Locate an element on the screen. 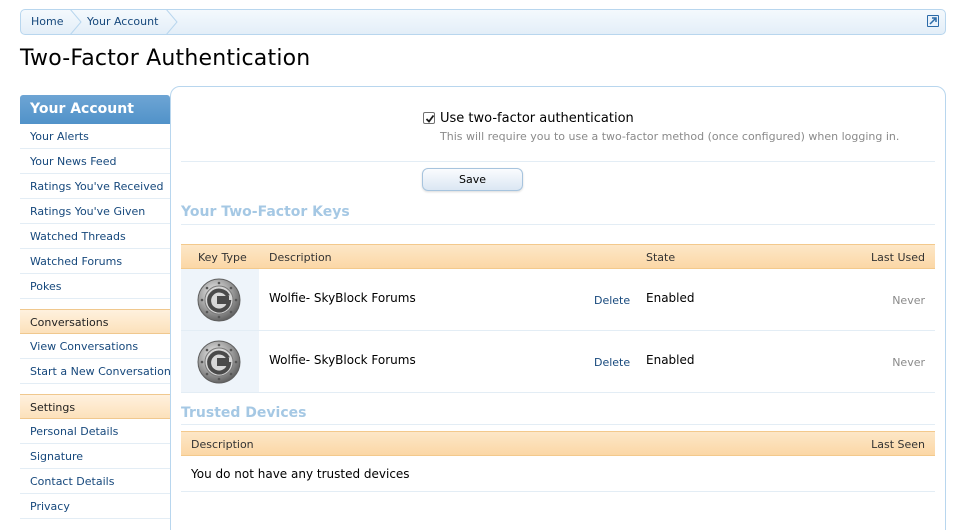 The height and width of the screenshot is (530, 966). breadcrumb: Home Your Account is located at coordinates (483, 22).